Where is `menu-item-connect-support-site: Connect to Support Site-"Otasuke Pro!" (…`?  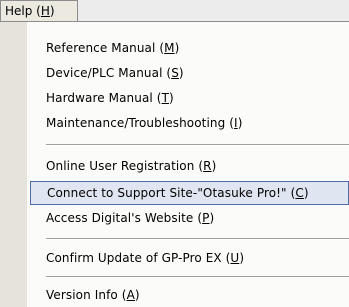 menu-item-connect-support-site: Connect to Support Site-"Otasuke Pro!" (… is located at coordinates (189, 193).